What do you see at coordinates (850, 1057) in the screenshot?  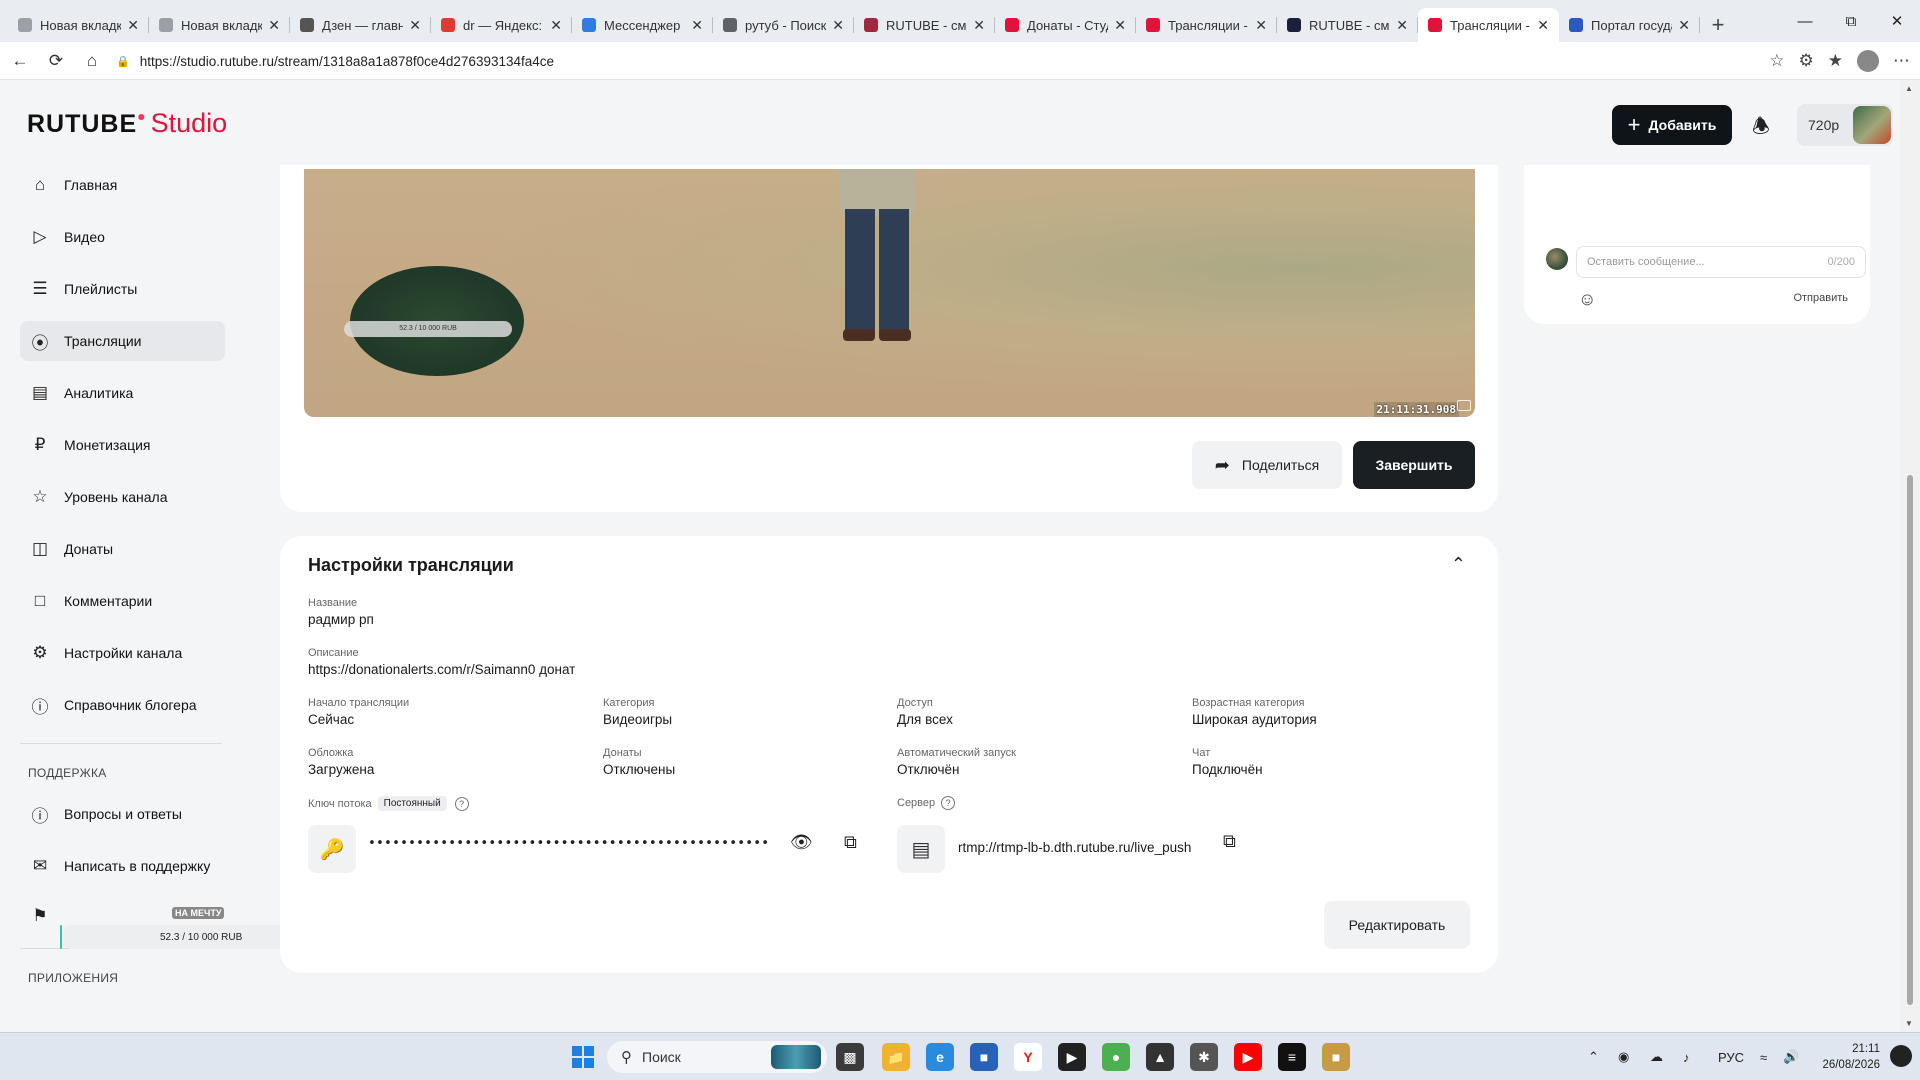 I see `task-view-icon: ▩` at bounding box center [850, 1057].